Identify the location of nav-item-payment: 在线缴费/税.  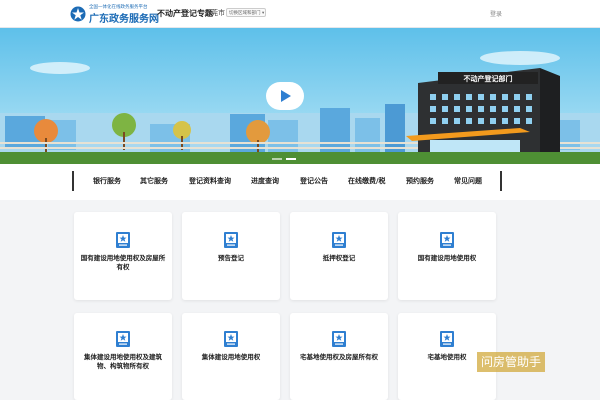
(367, 181).